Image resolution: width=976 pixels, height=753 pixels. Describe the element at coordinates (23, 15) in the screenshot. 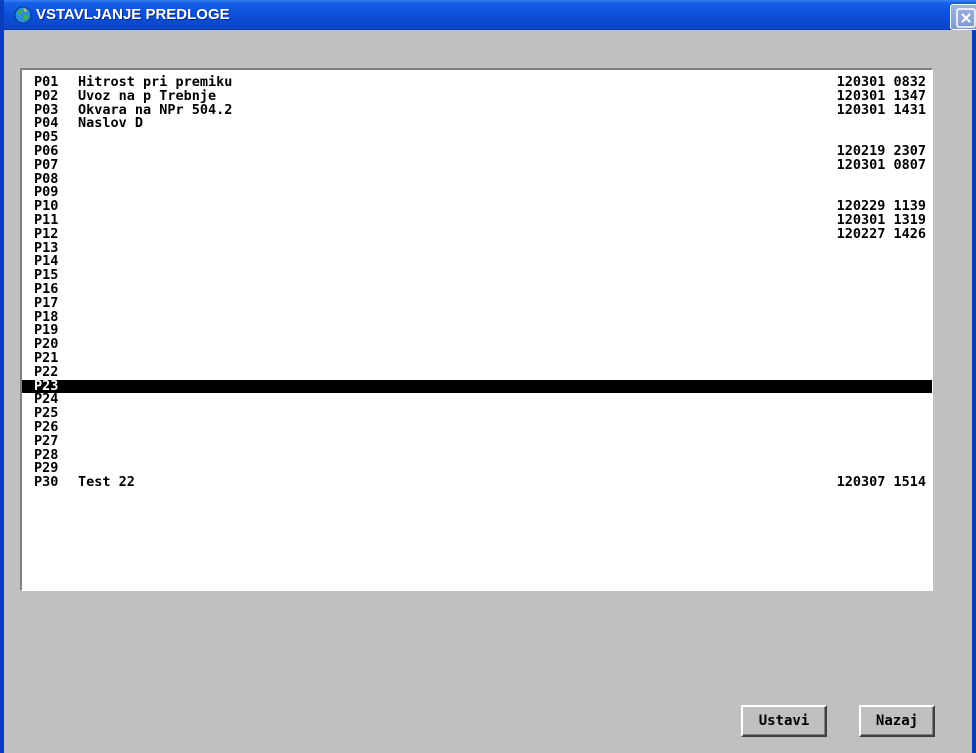

I see `globe-icon` at that location.